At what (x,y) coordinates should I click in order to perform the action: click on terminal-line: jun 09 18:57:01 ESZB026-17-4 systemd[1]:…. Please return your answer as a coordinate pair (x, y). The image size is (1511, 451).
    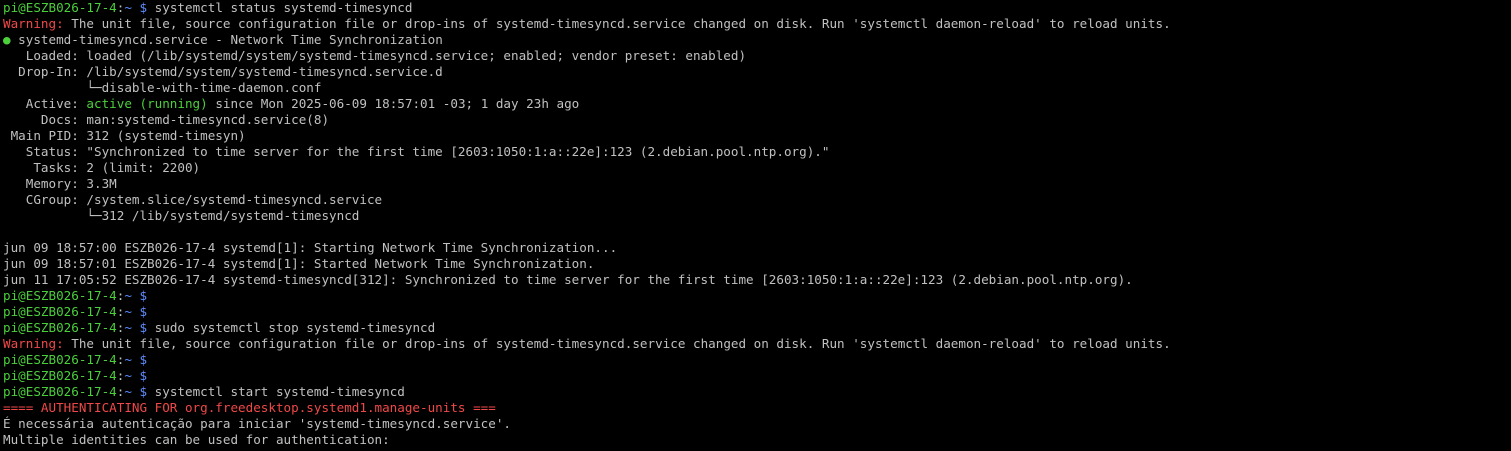
    Looking at the image, I should click on (757, 264).